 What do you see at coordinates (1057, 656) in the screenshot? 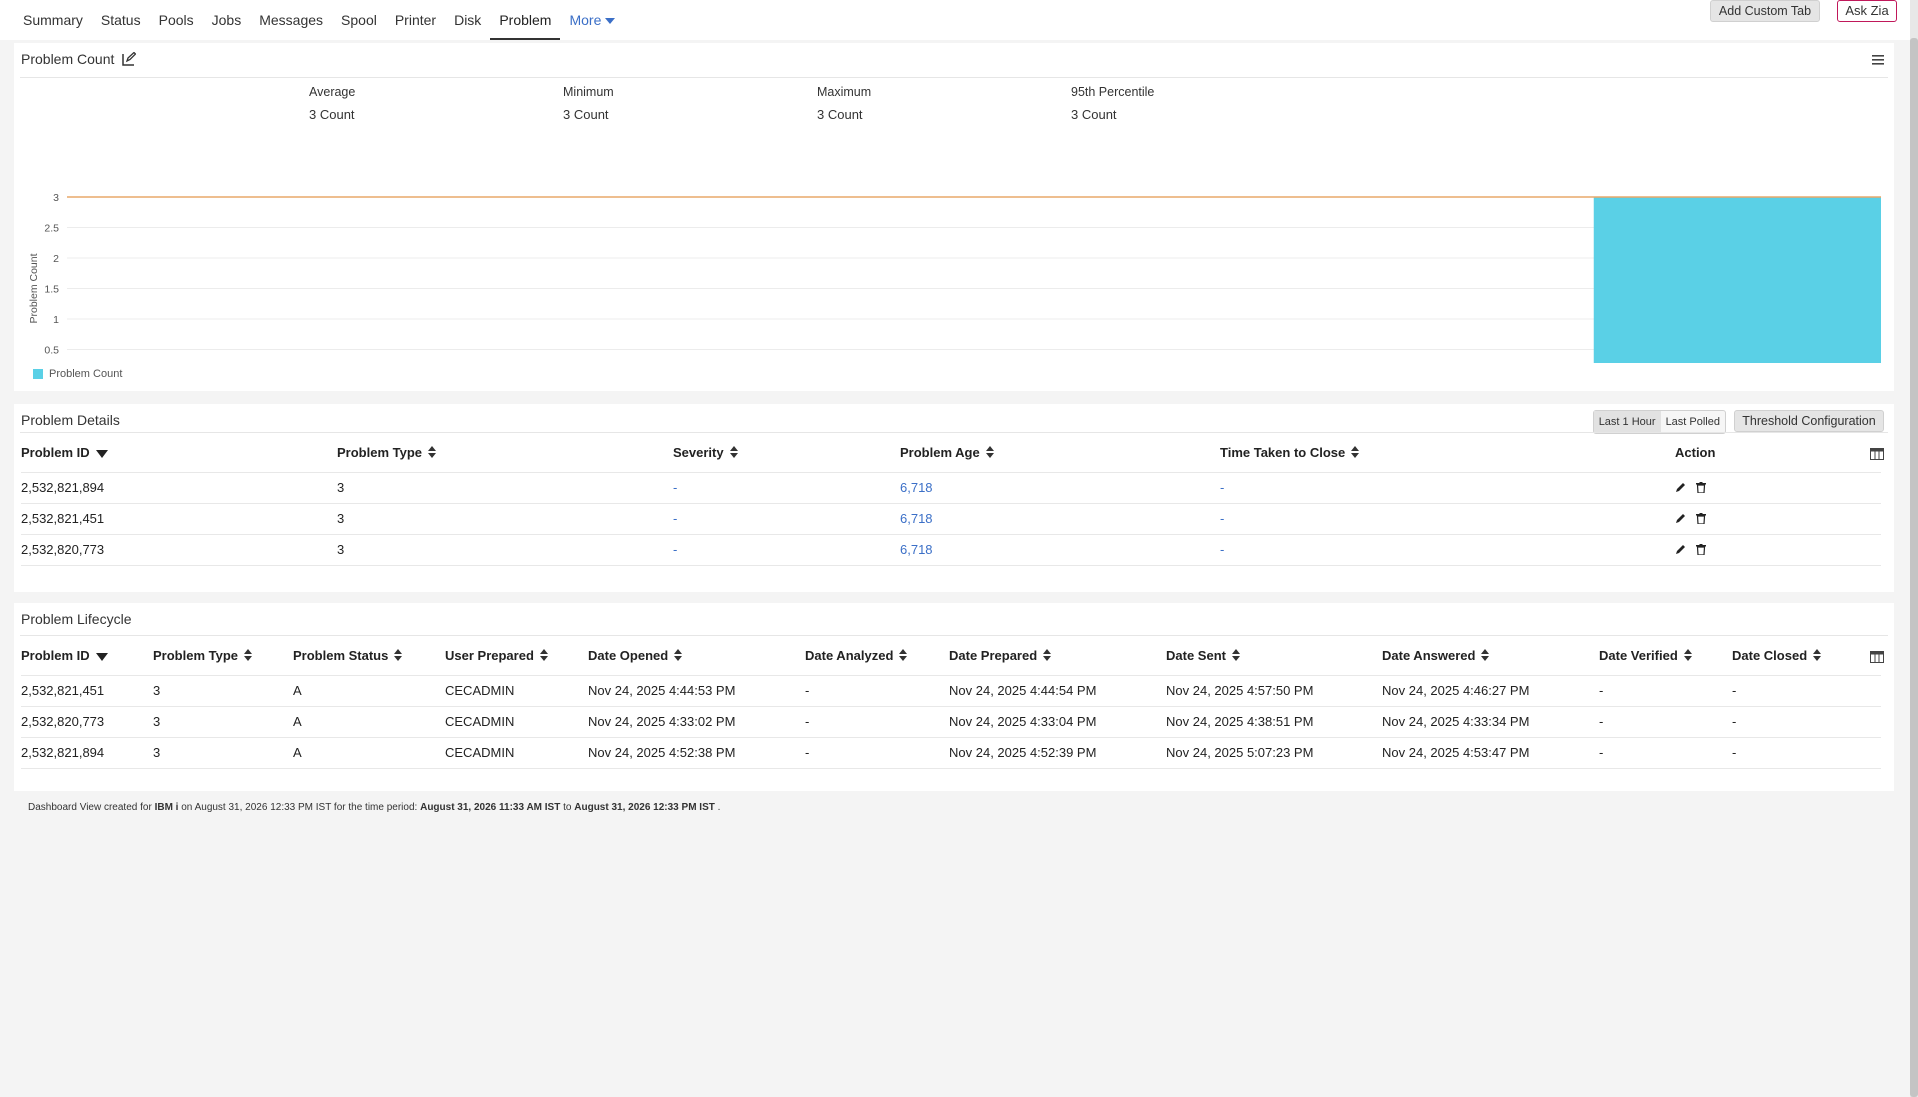
I see `col-date-prepared: Date Prepared` at bounding box center [1057, 656].